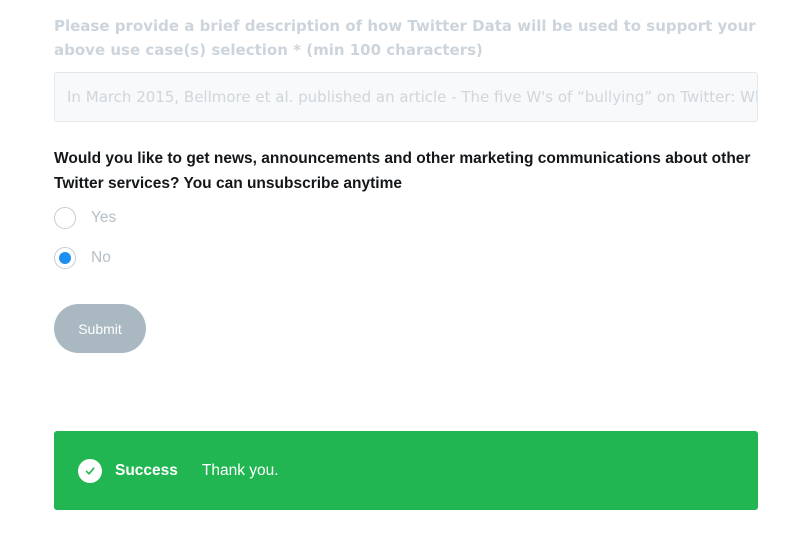  What do you see at coordinates (406, 470) in the screenshot?
I see `success-alert: Success Thank you.` at bounding box center [406, 470].